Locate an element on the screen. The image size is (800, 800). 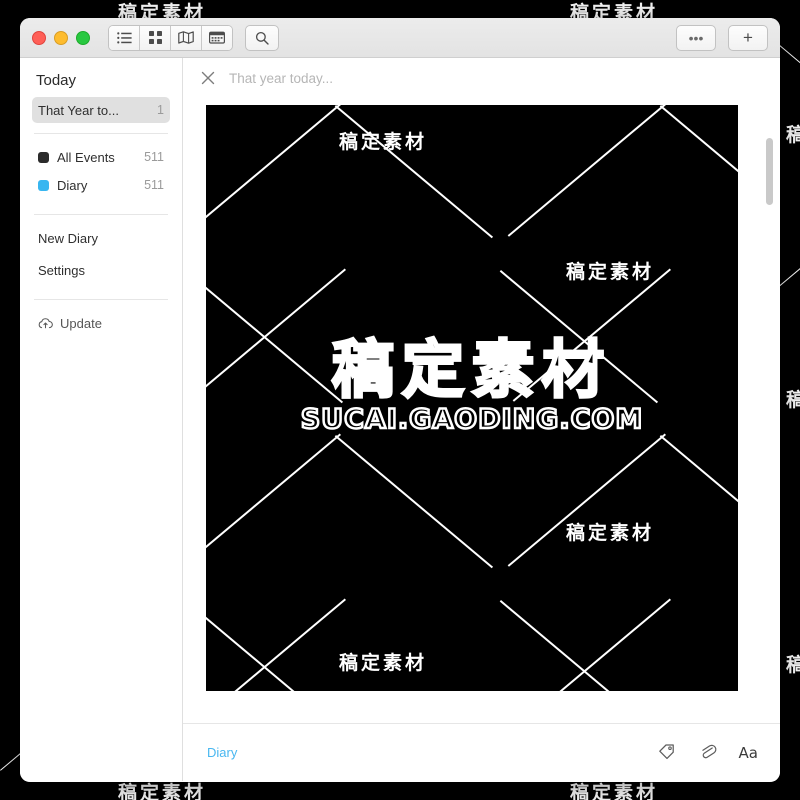
list-icon is located at coordinates (124, 37).